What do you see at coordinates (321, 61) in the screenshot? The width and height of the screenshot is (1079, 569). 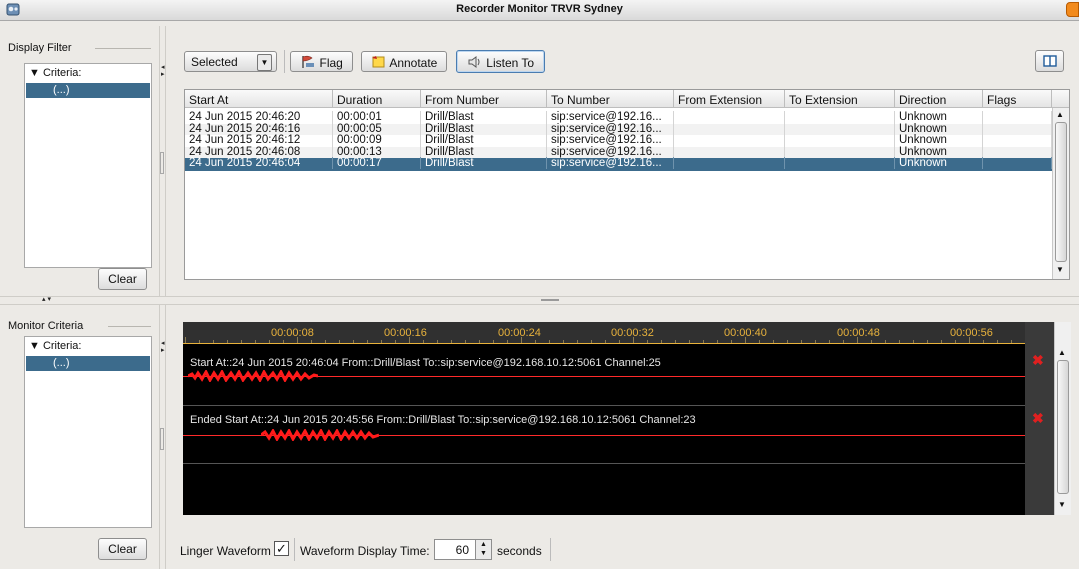 I see `flag-button: Flag` at bounding box center [321, 61].